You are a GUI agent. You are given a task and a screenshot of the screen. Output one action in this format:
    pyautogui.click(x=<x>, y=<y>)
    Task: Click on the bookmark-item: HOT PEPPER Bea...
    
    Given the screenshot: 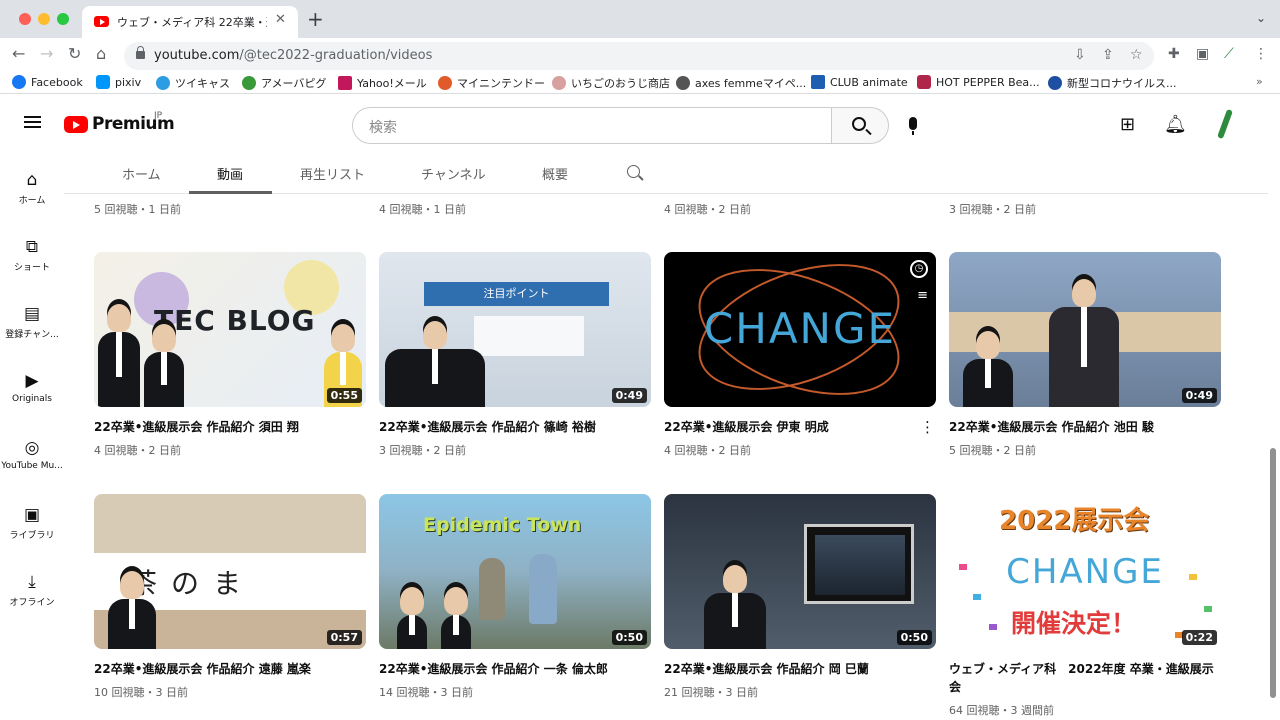 What is the action you would take?
    pyautogui.click(x=978, y=82)
    